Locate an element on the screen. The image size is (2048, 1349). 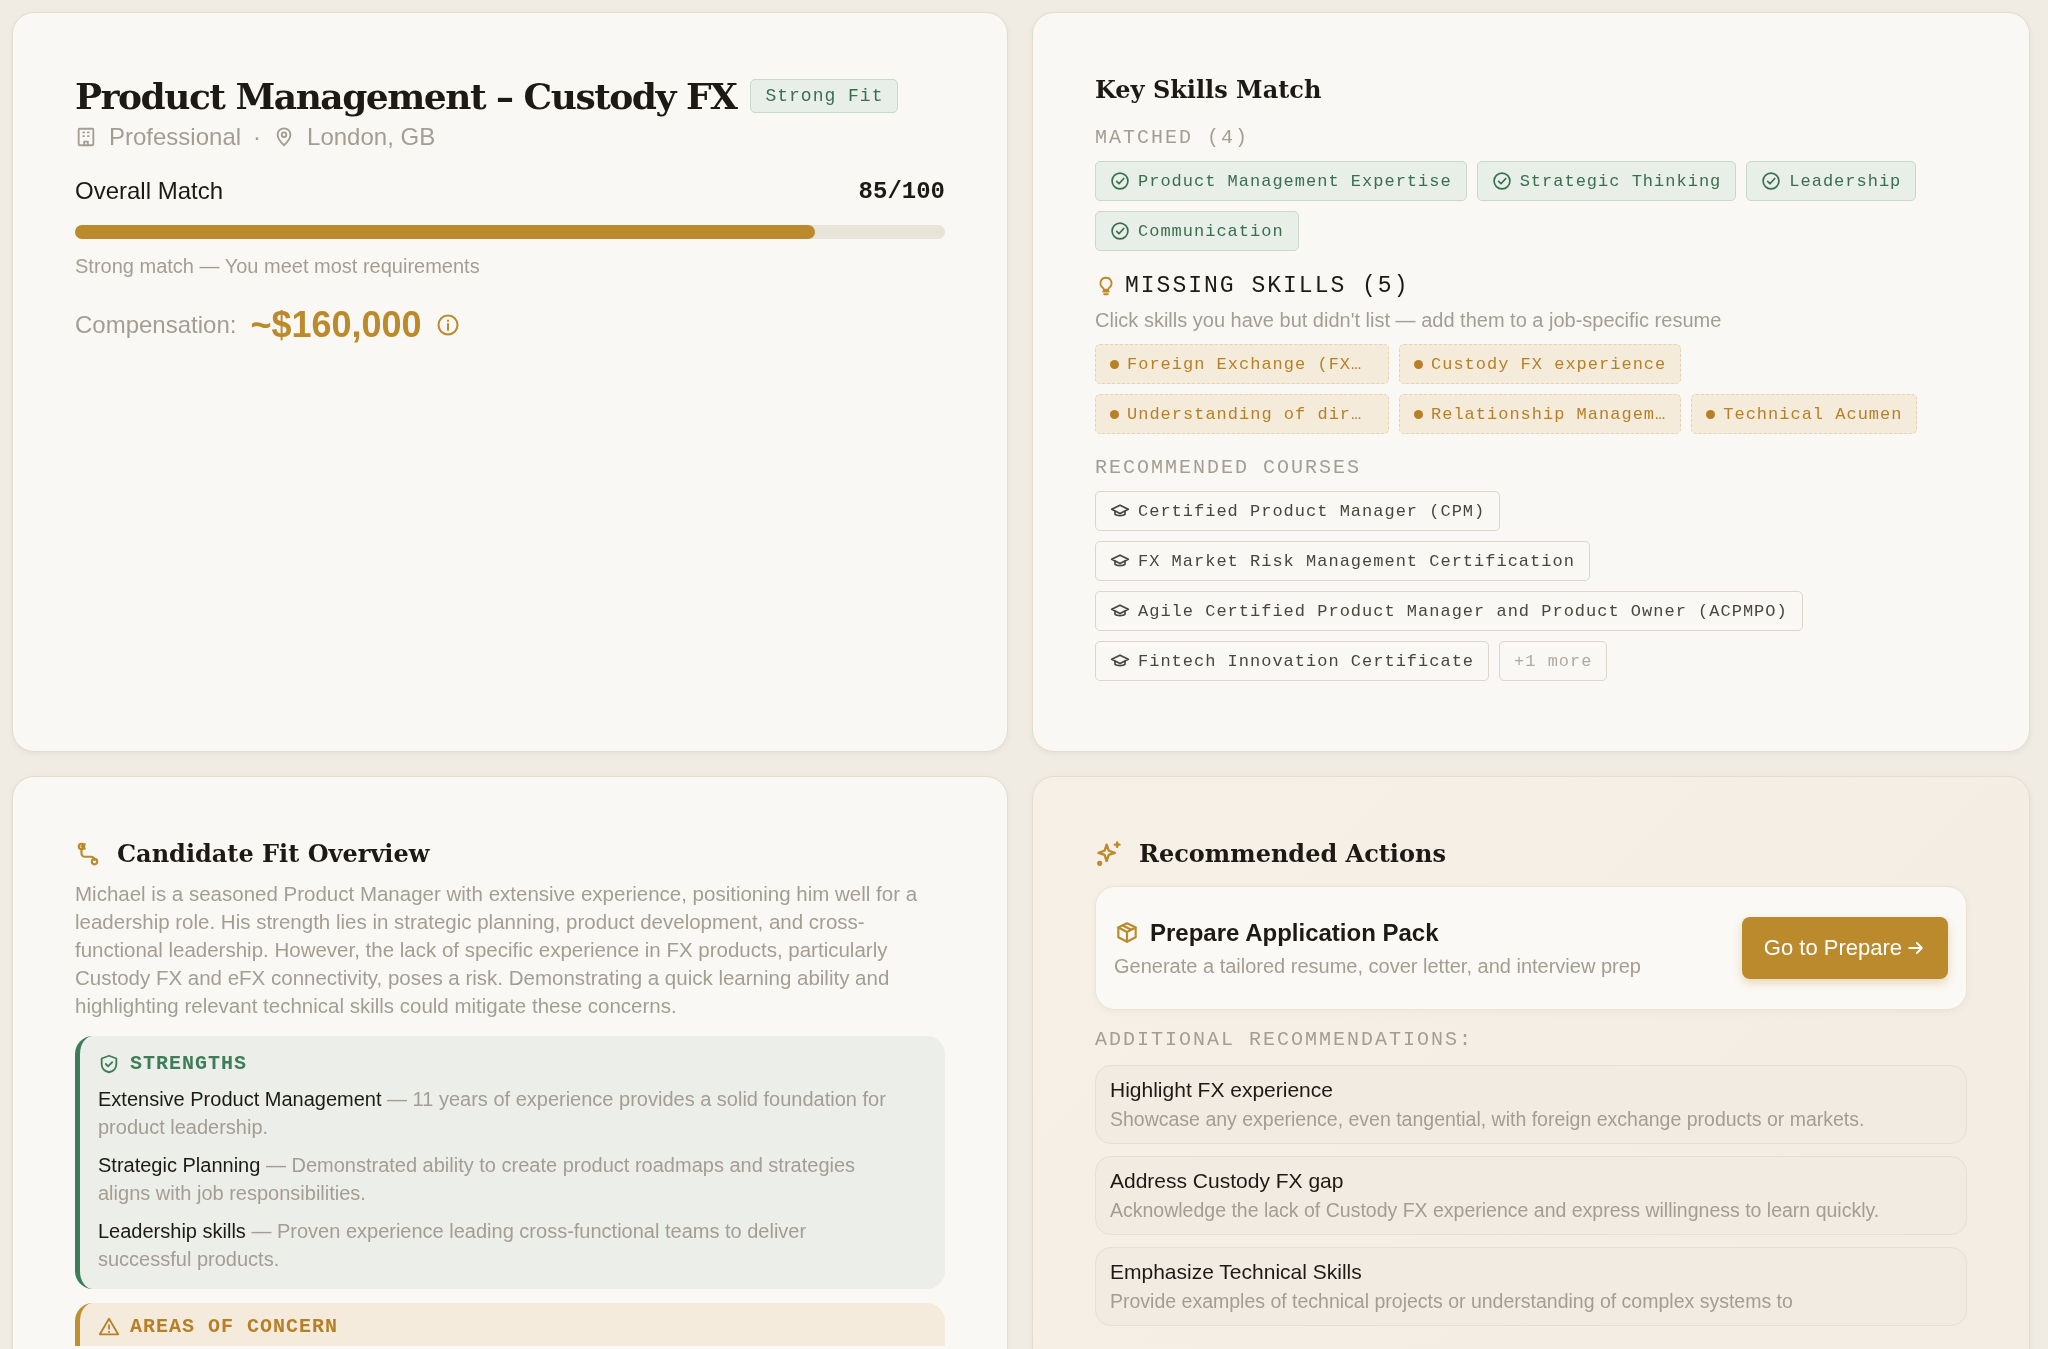
course-tag: Agile Certified Product Manager and Product Owner (ACPMPO) is located at coordinates (1449, 611).